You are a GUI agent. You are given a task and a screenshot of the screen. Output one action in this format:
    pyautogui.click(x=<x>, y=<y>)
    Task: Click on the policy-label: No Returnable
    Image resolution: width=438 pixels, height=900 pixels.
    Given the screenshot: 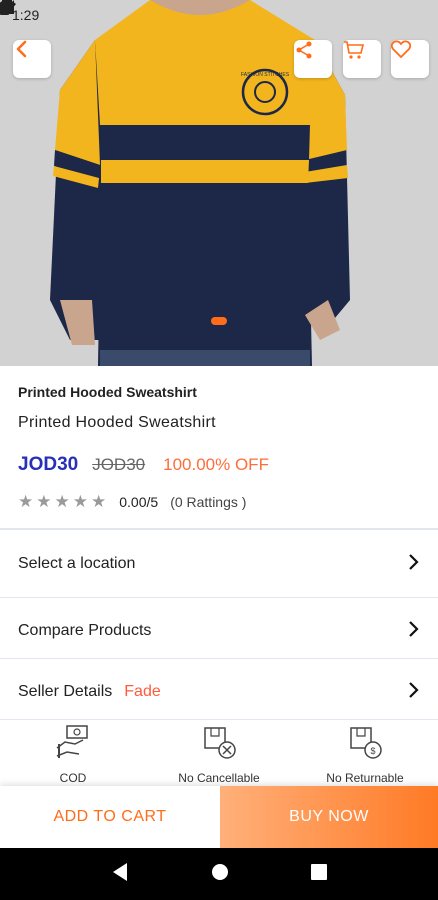 What is the action you would take?
    pyautogui.click(x=365, y=778)
    